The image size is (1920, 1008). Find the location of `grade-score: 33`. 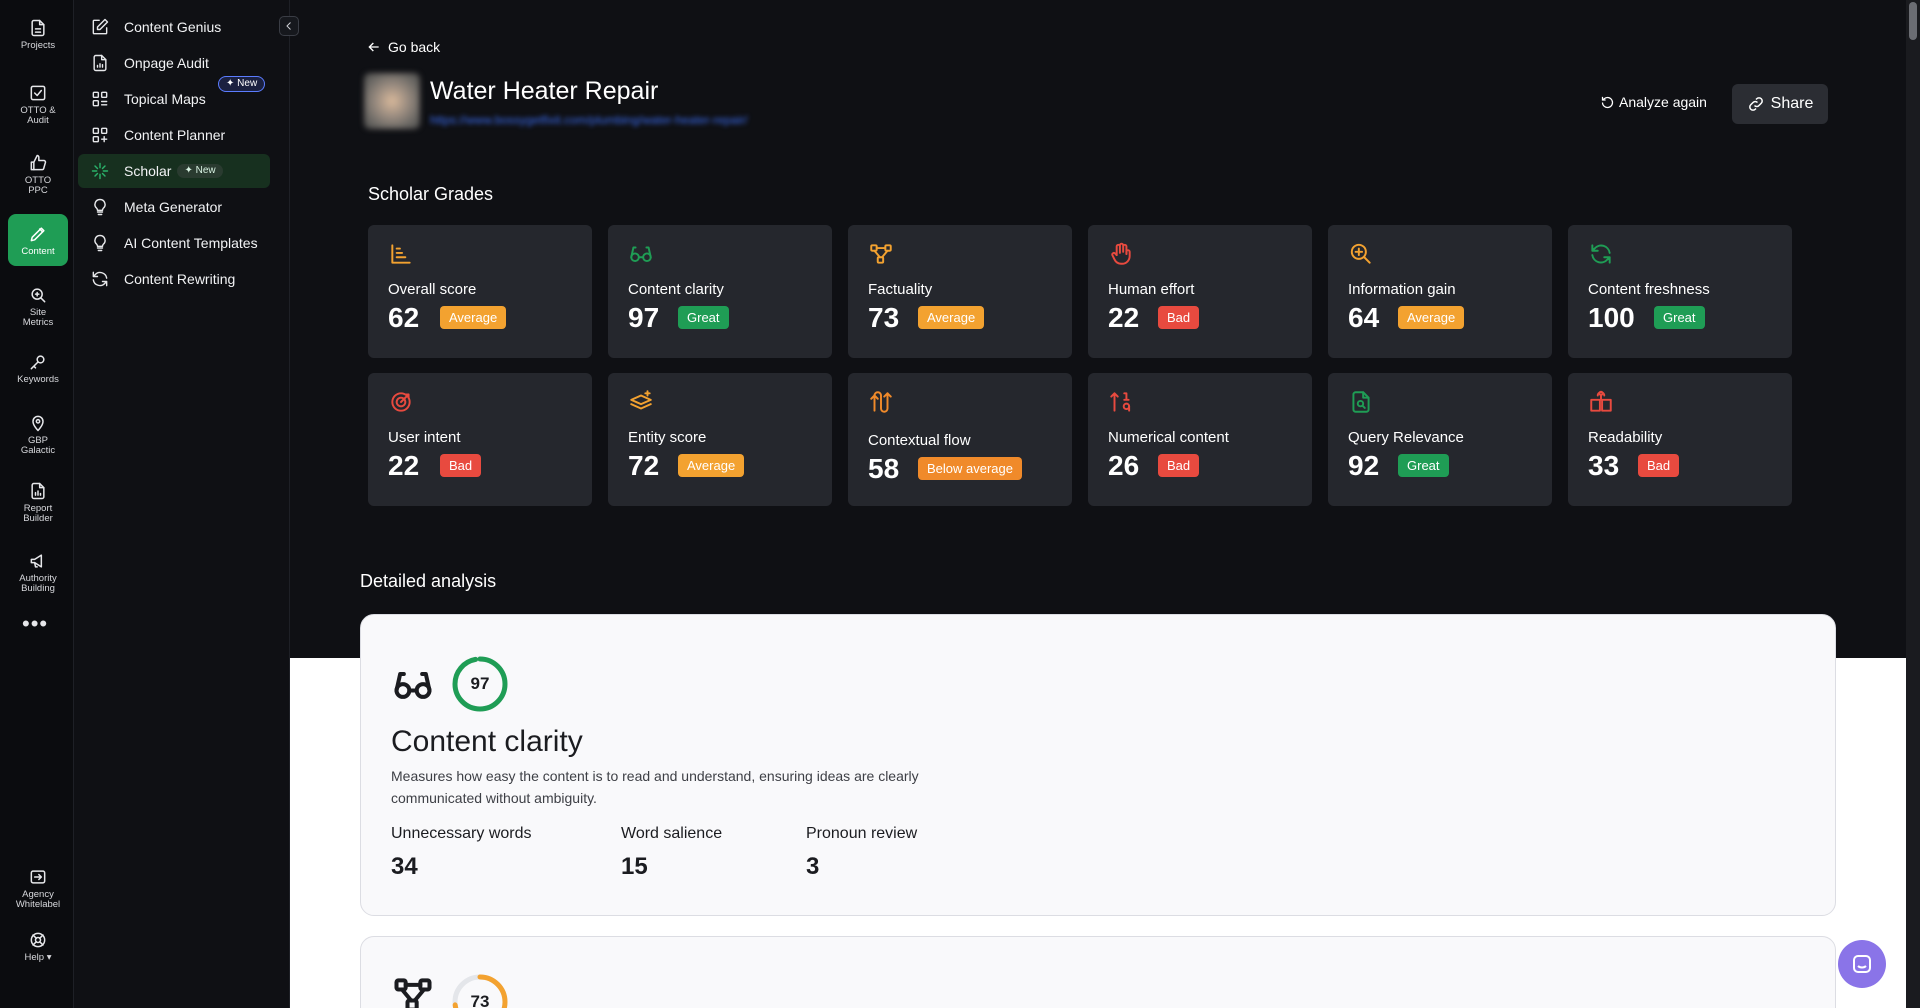

grade-score: 33 is located at coordinates (1604, 465).